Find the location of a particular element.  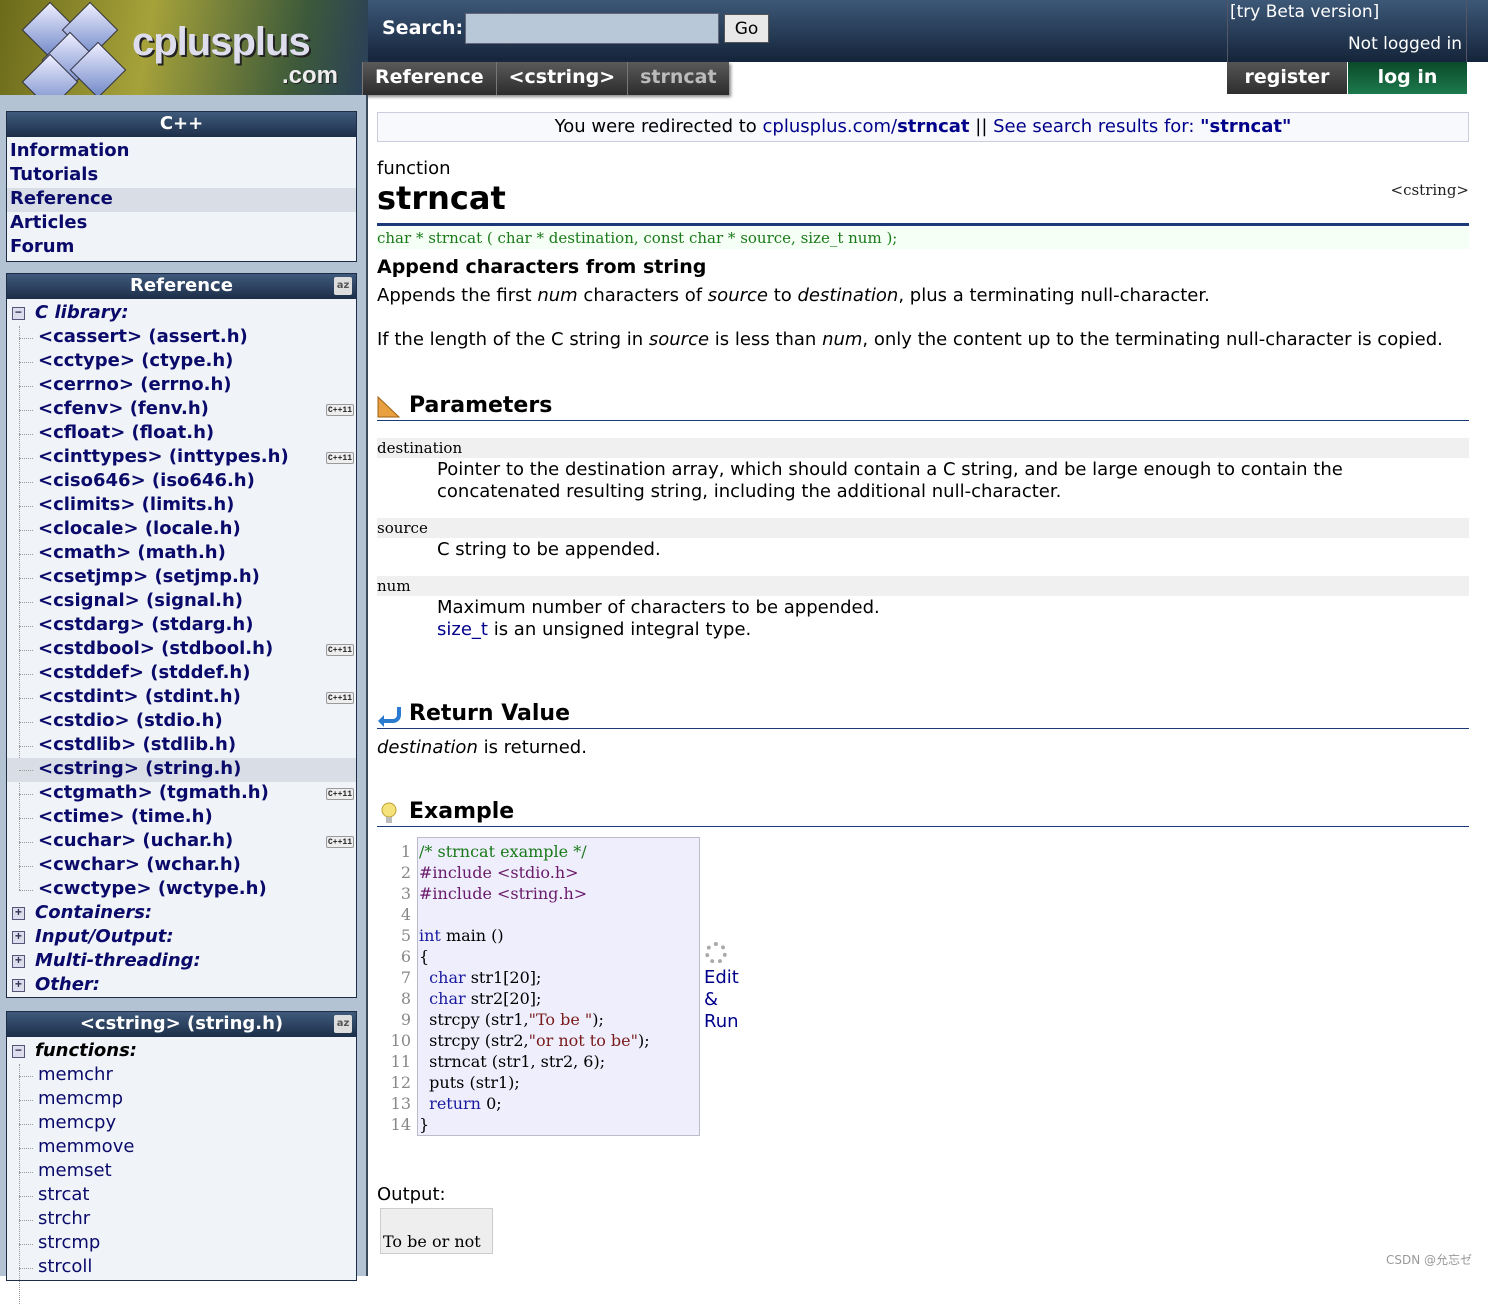

breadcrumb-cstring: <cstring> is located at coordinates (561, 78).